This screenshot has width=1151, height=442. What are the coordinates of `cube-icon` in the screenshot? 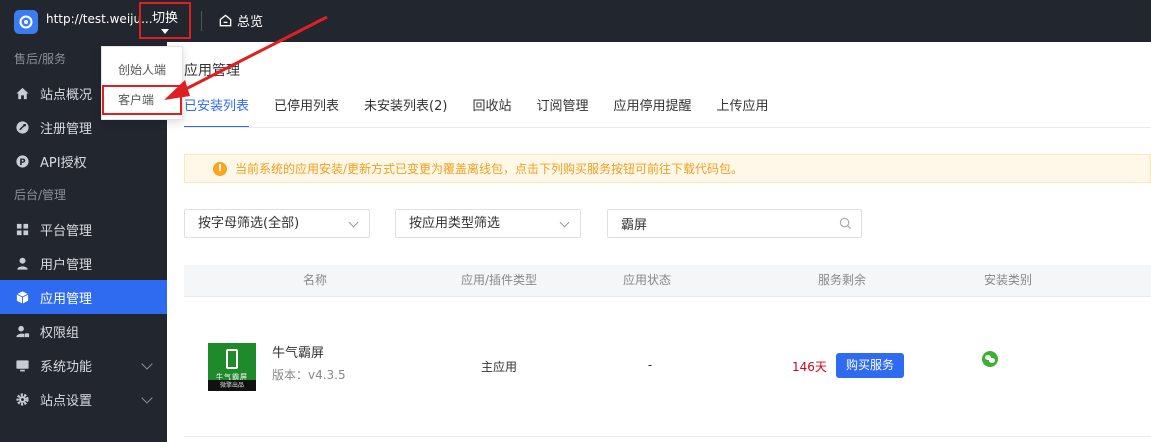 It's located at (22, 297).